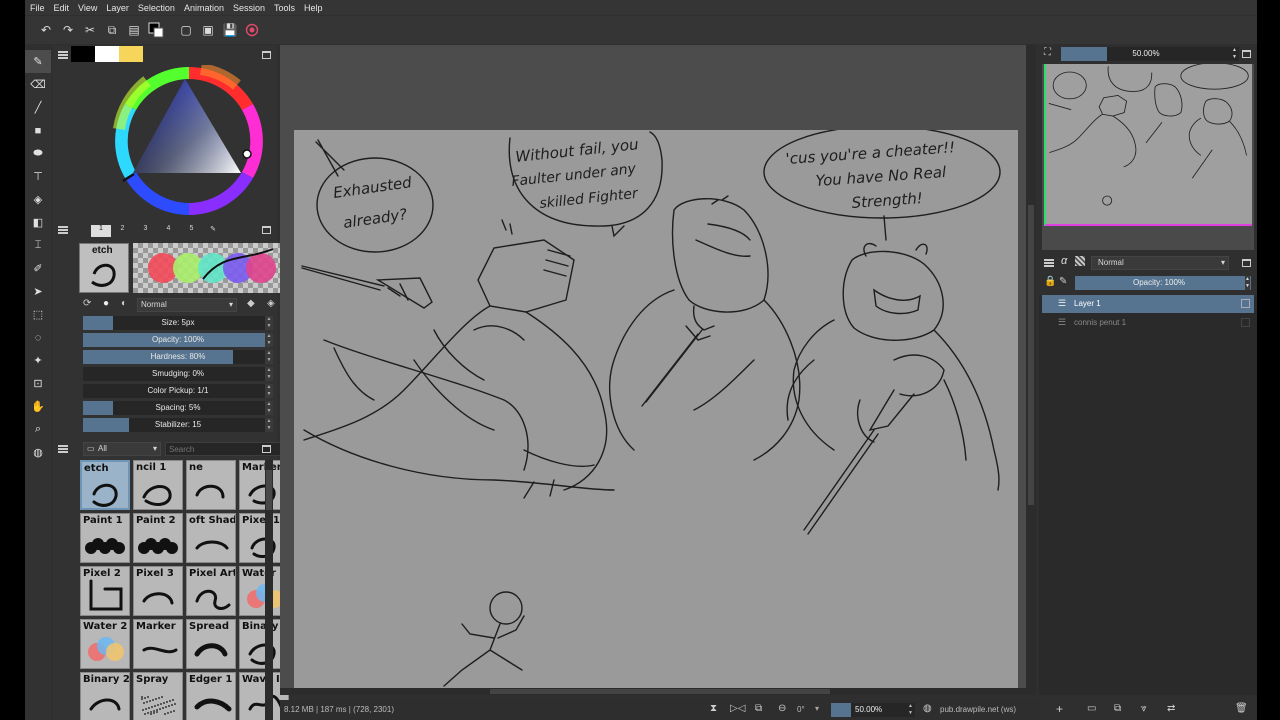  Describe the element at coordinates (211, 538) in the screenshot. I see `brush-preset-6: oft Shade` at that location.